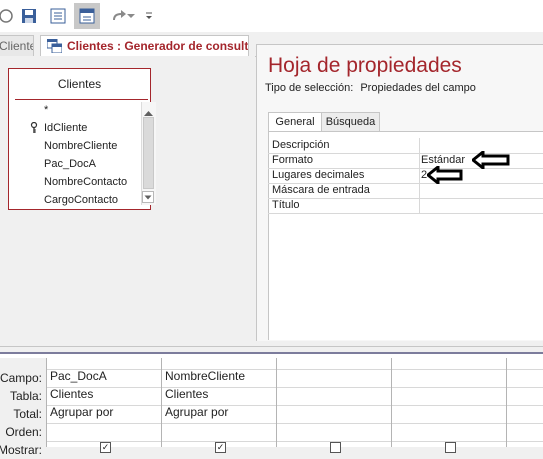 This screenshot has width=543, height=459. What do you see at coordinates (418, 88) in the screenshot?
I see `selection-type-value: Propiedades del campo` at bounding box center [418, 88].